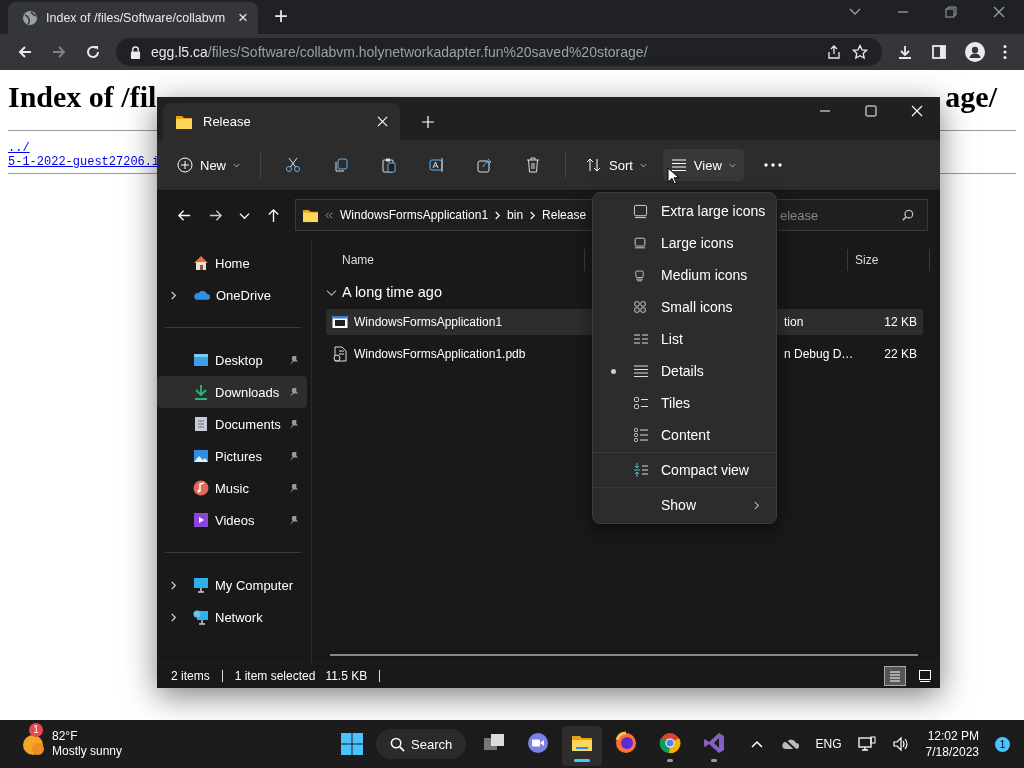  What do you see at coordinates (136, 18) in the screenshot?
I see `tab-title: Index of /files/Software/collabvm` at bounding box center [136, 18].